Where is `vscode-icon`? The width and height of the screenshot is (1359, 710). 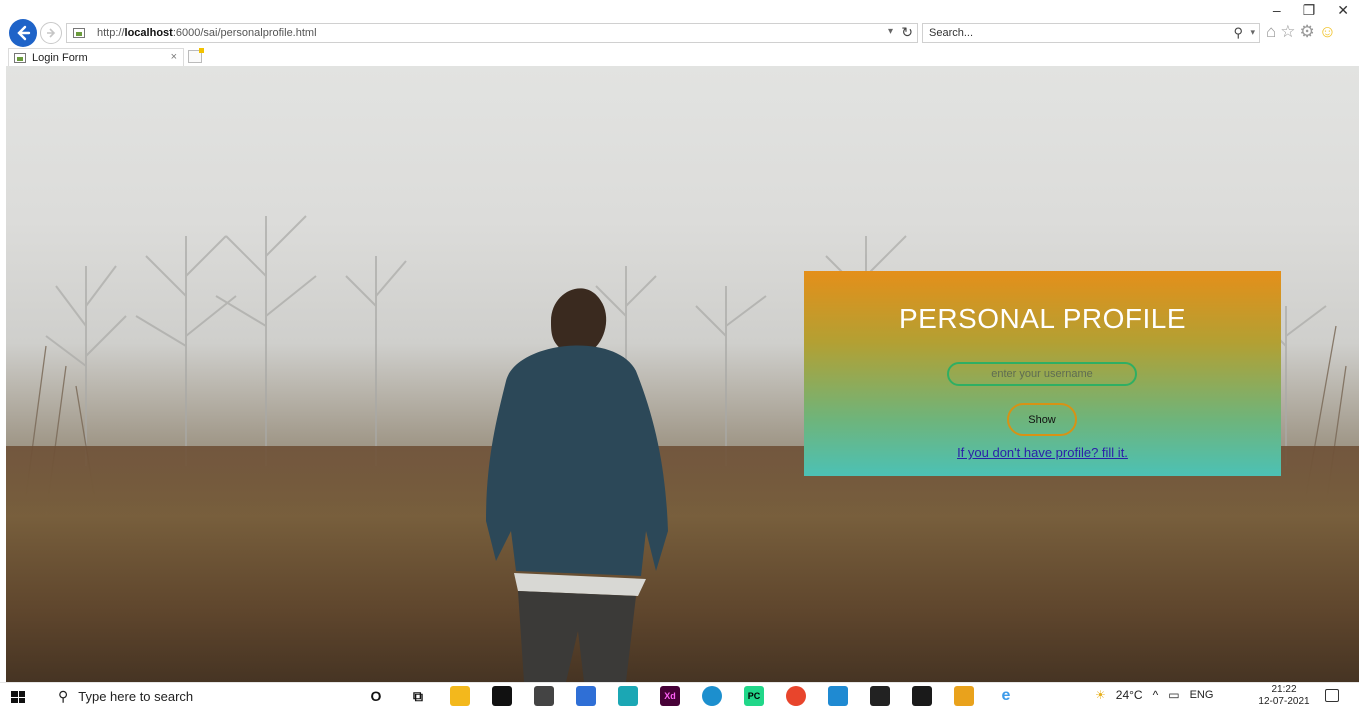 vscode-icon is located at coordinates (838, 696).